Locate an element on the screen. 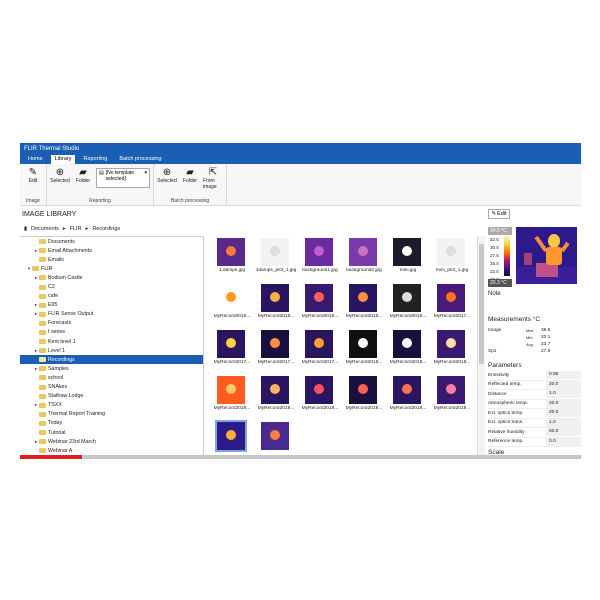  tree-item: Emails is located at coordinates (111, 259).